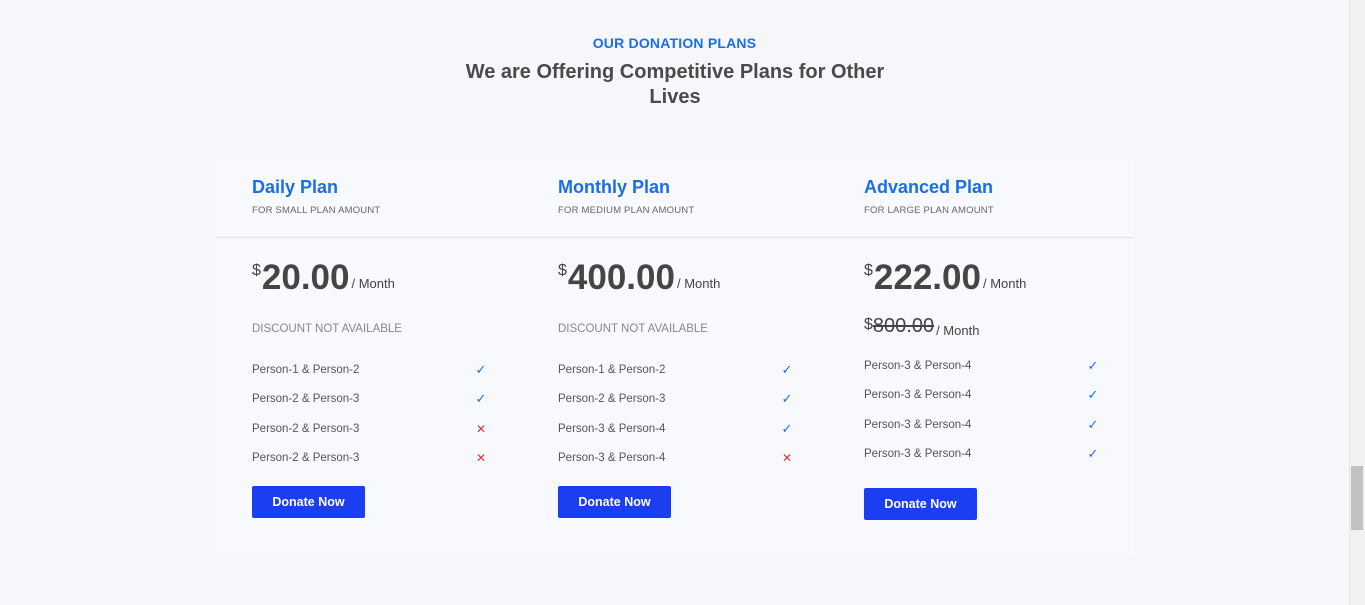 Image resolution: width=1365 pixels, height=605 pixels. What do you see at coordinates (929, 210) in the screenshot?
I see `plan-subtitle: FOR LARGE PLAN AMOUNT` at bounding box center [929, 210].